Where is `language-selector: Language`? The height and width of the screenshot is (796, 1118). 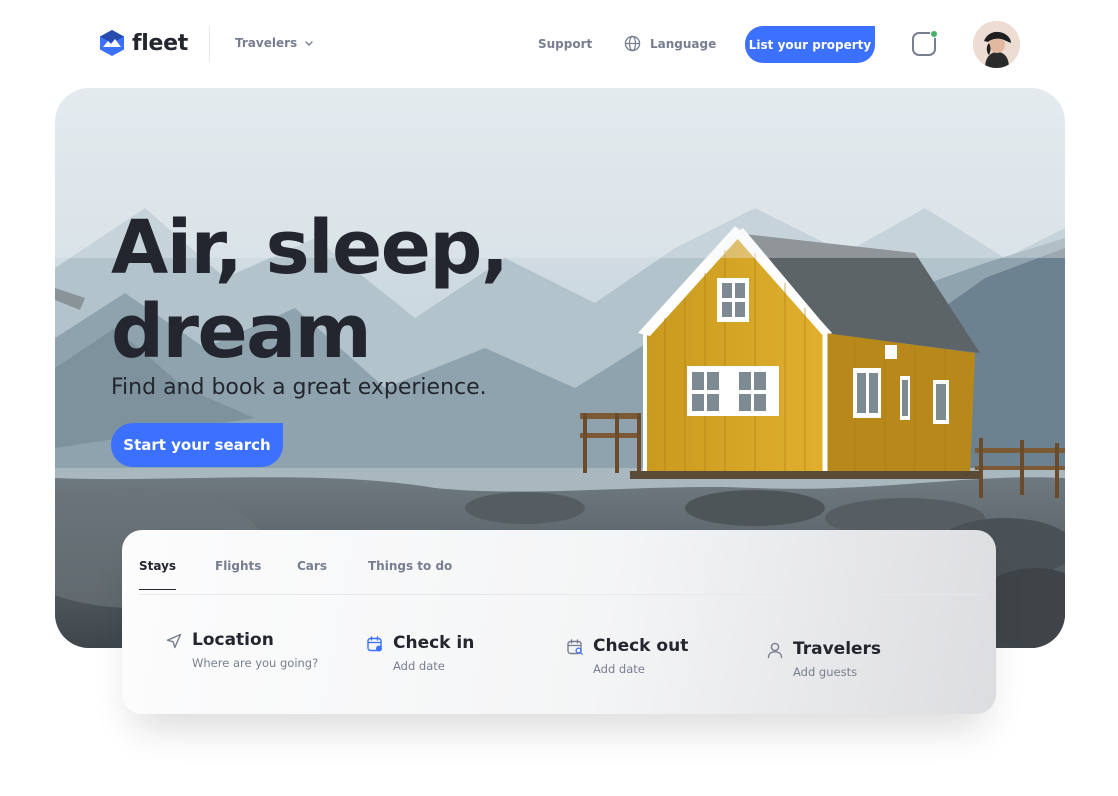 language-selector: Language is located at coordinates (670, 43).